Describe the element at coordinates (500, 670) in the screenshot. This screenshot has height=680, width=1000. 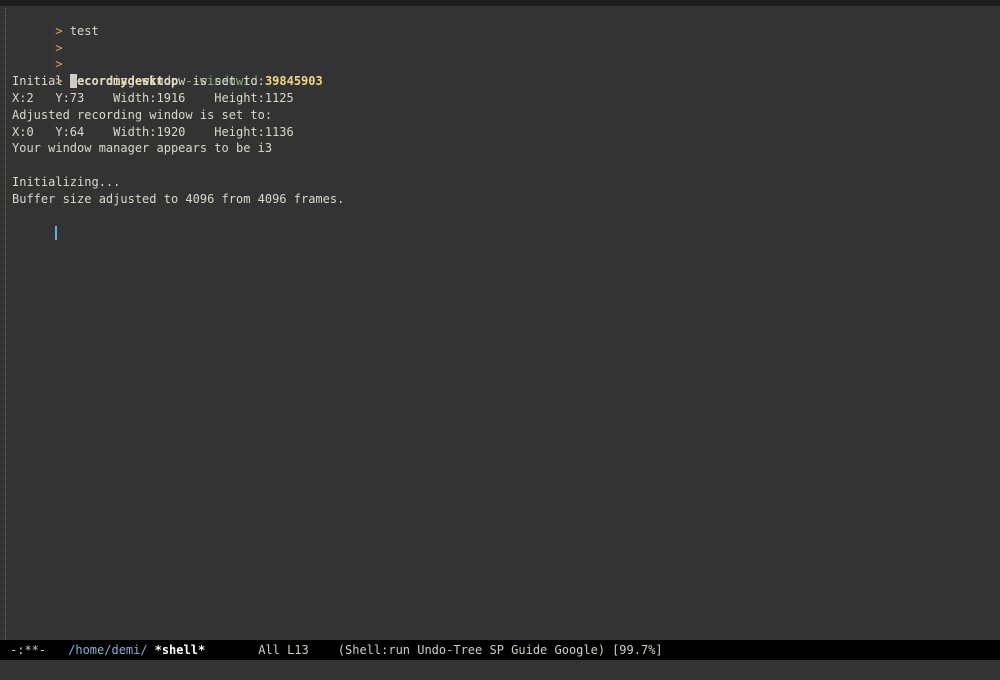
I see `echo-area` at that location.